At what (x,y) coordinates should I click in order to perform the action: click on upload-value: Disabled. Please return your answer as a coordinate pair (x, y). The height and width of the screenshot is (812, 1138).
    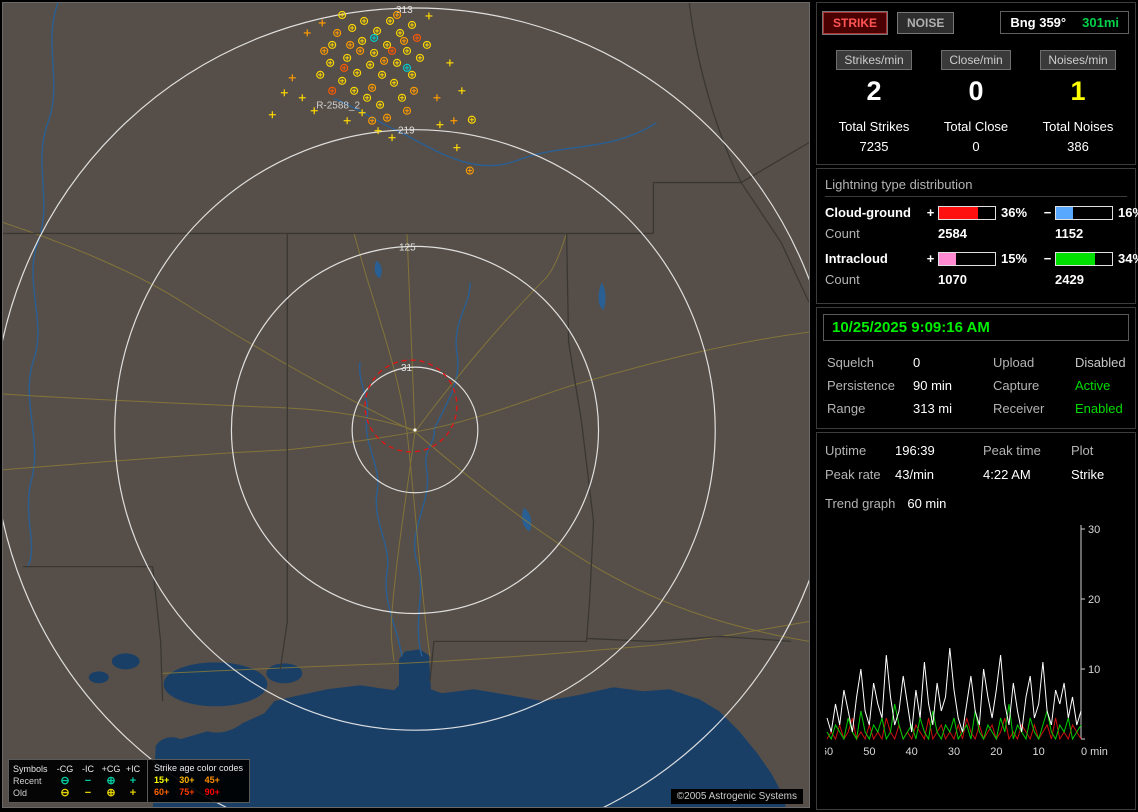
    Looking at the image, I should click on (1100, 362).